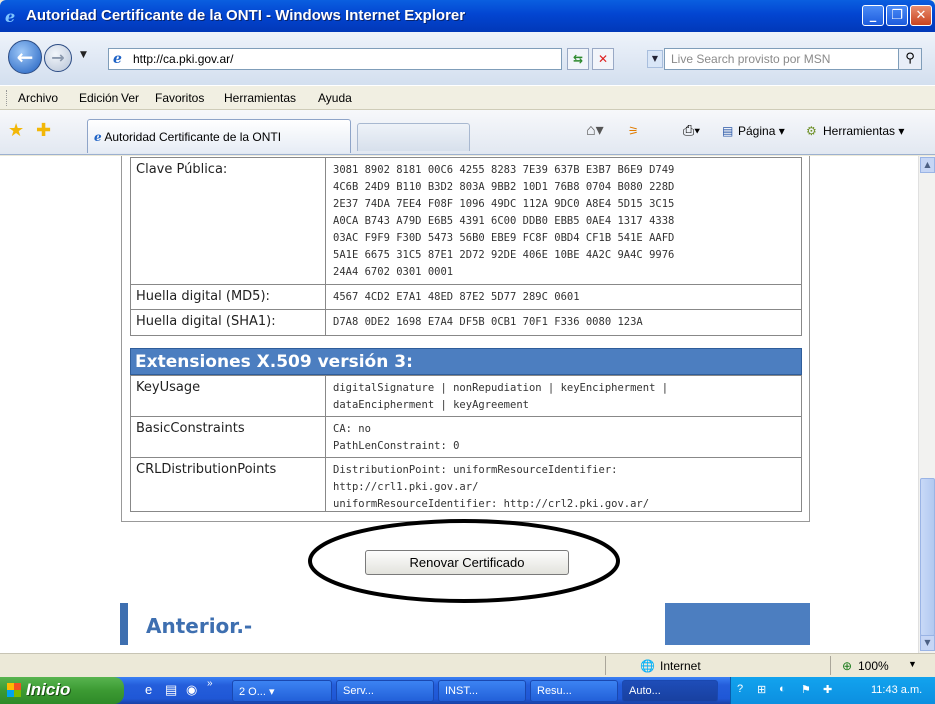 The height and width of the screenshot is (704, 935). What do you see at coordinates (467, 665) in the screenshot?
I see `status-bar: 🌐 Internet ⊕ 100% ▼` at bounding box center [467, 665].